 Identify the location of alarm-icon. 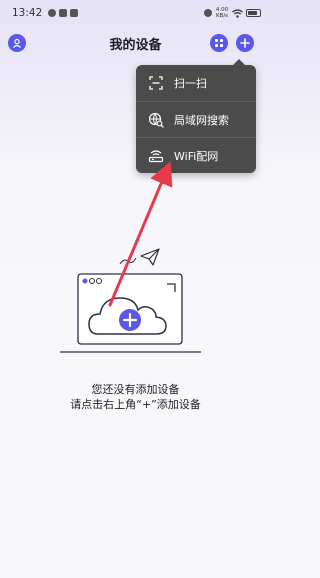
(208, 13).